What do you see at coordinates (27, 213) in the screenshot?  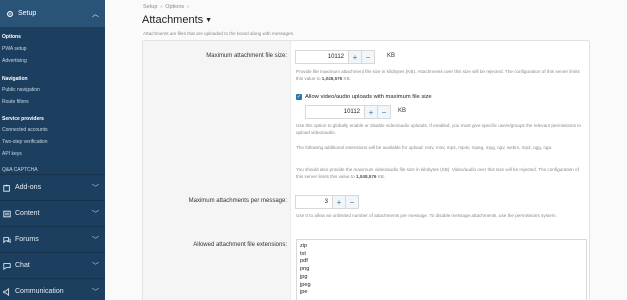 I see `sidebar-section-label: Content` at bounding box center [27, 213].